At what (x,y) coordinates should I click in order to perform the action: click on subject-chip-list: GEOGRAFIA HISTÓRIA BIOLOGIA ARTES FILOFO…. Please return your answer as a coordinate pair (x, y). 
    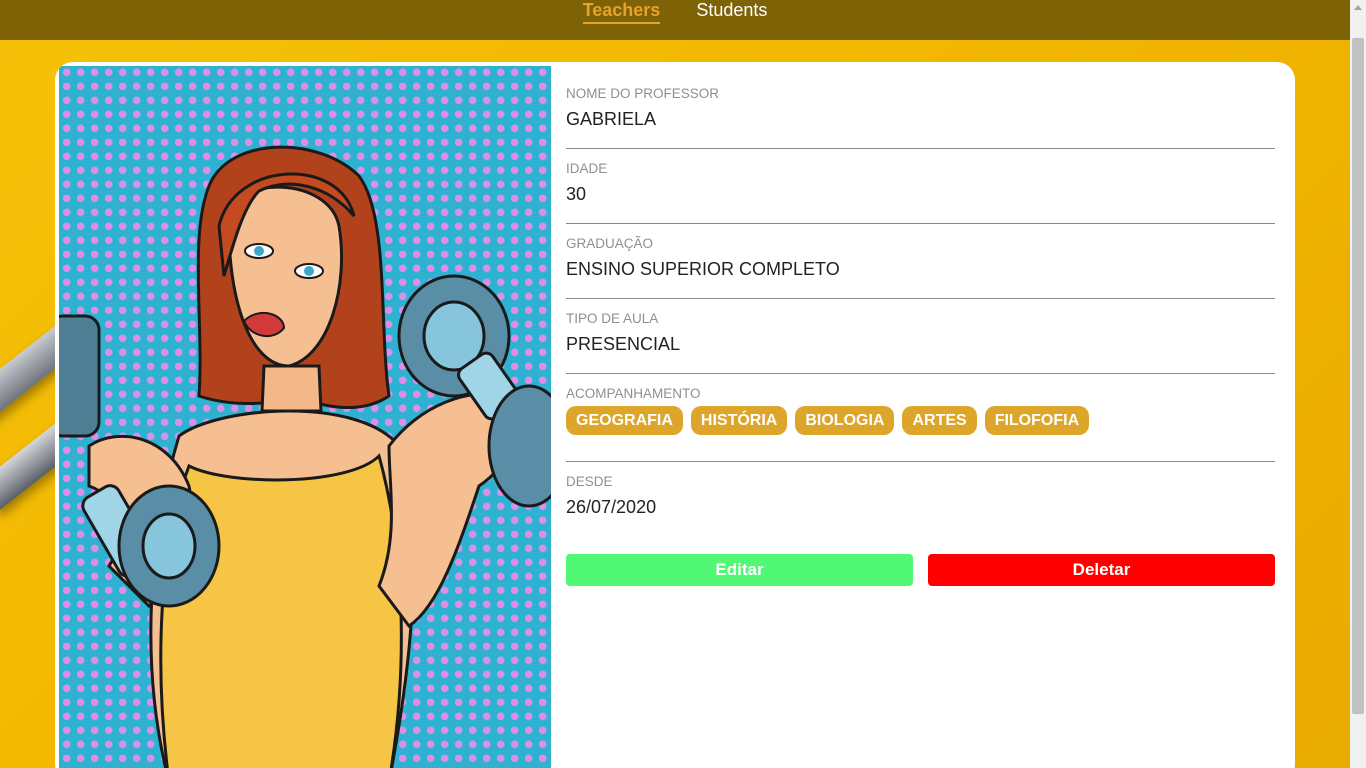
    Looking at the image, I should click on (920, 425).